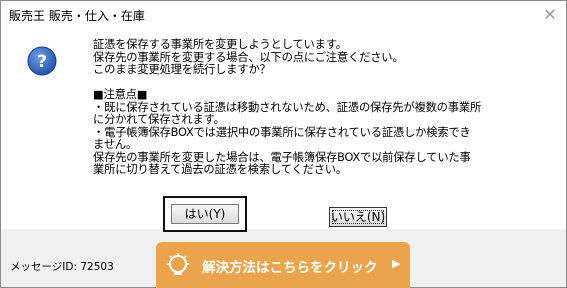 Image resolution: width=567 pixels, height=288 pixels. I want to click on arrow-right-icon: ▶, so click(396, 263).